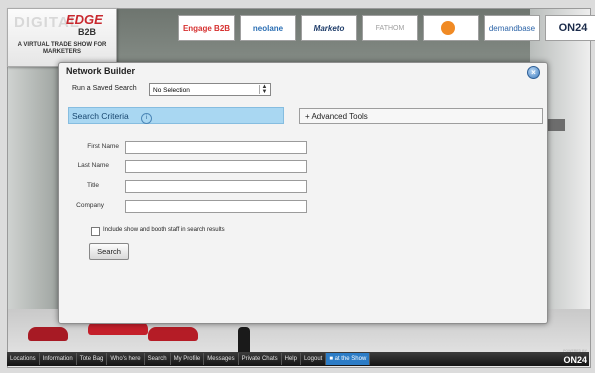 The image size is (595, 373). What do you see at coordinates (109, 251) in the screenshot?
I see `search-button: Search` at bounding box center [109, 251].